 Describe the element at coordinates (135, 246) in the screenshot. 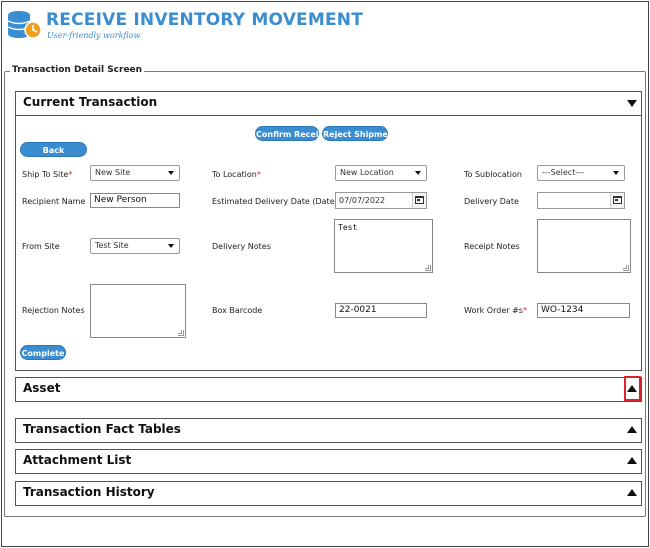

I see `from-site-select: Test Site` at that location.